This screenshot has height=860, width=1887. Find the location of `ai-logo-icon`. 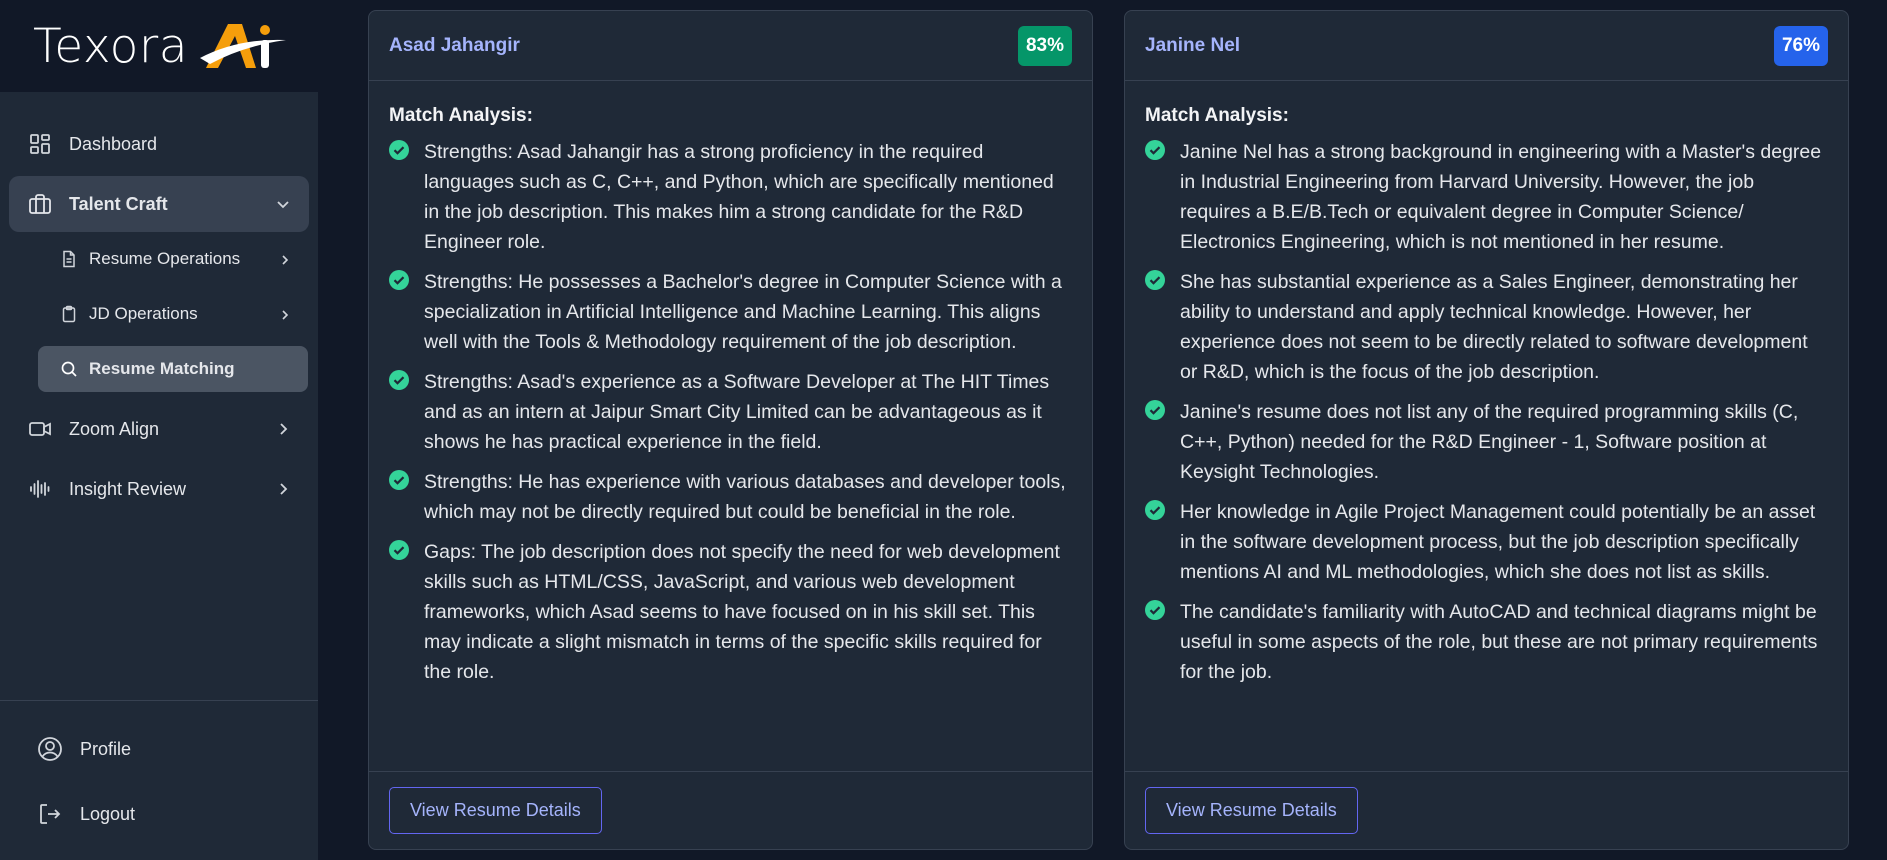

ai-logo-icon is located at coordinates (243, 46).